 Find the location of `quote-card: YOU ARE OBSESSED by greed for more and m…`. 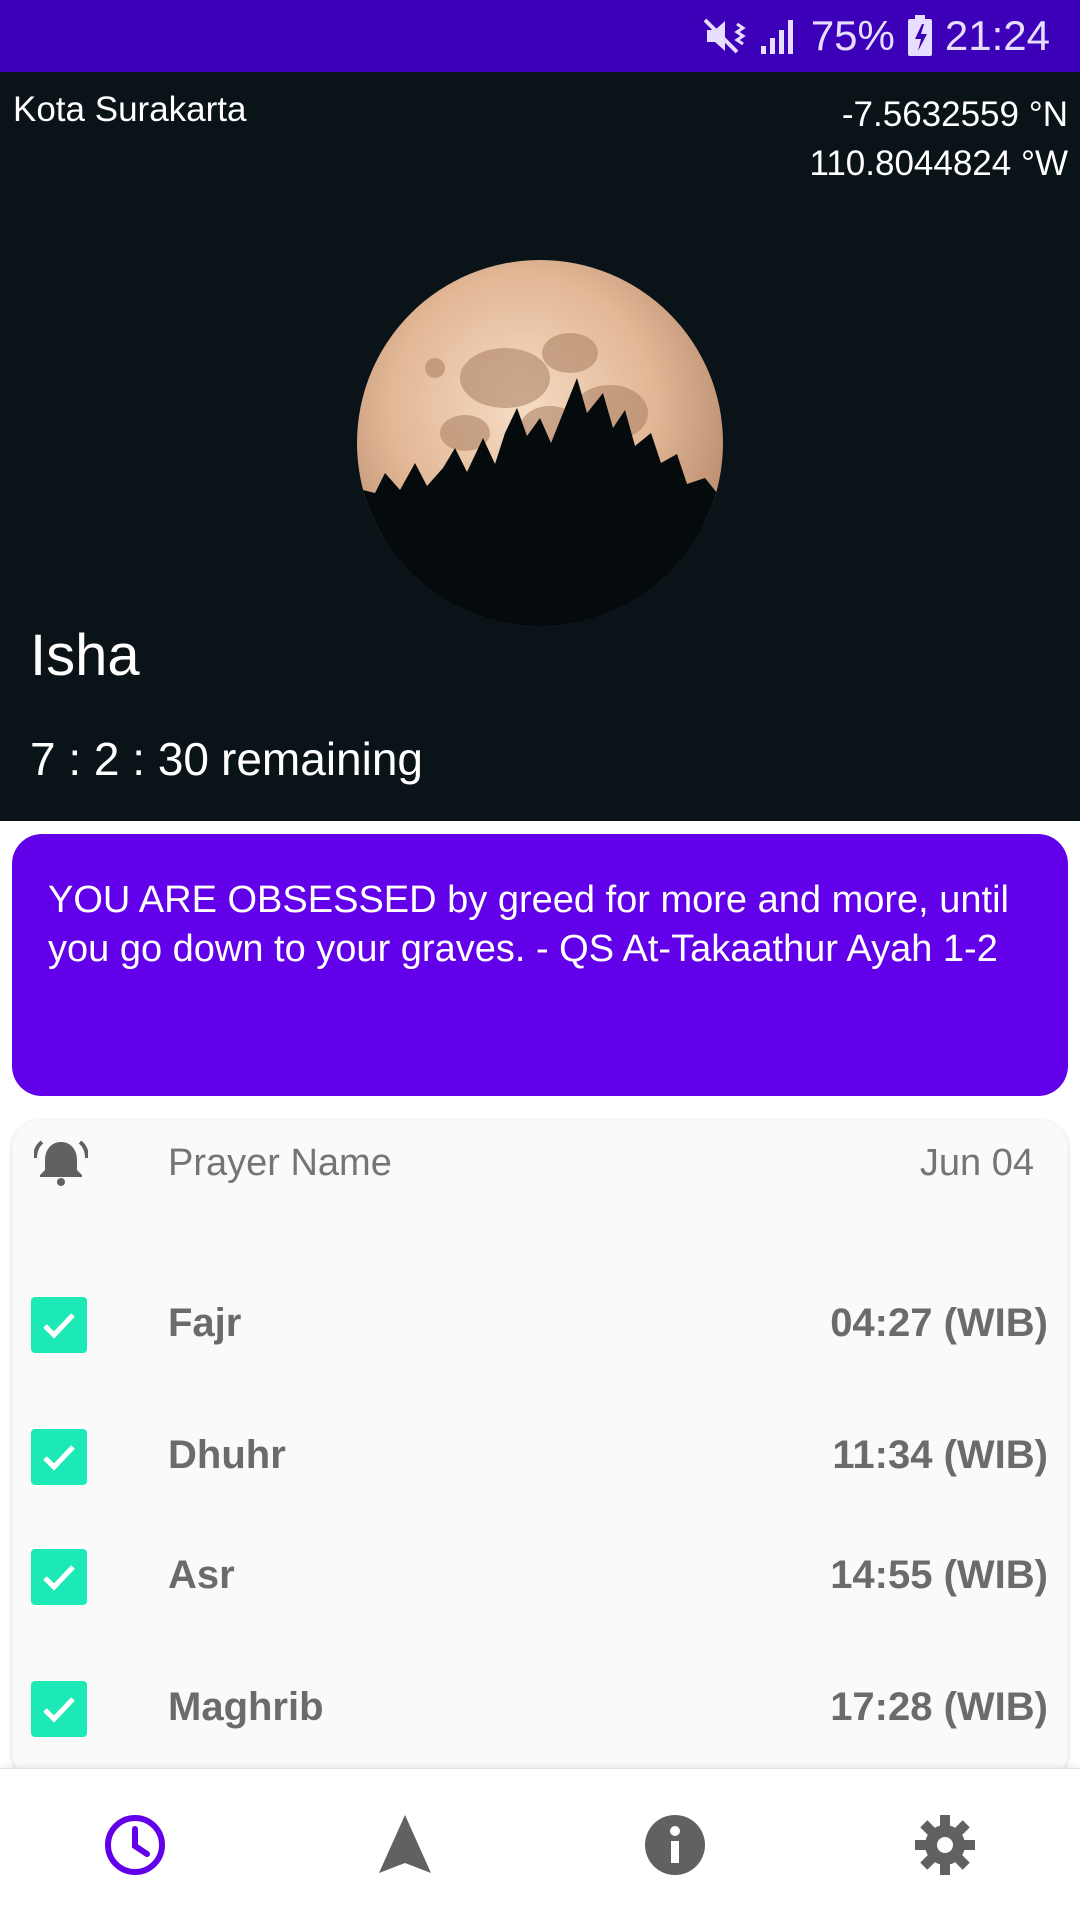

quote-card: YOU ARE OBSESSED by greed for more and m… is located at coordinates (540, 965).